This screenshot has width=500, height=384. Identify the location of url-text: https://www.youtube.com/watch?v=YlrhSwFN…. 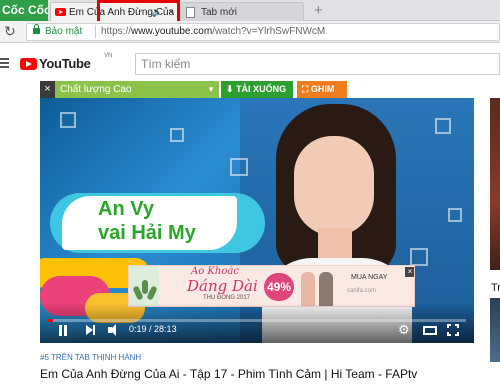
(213, 32).